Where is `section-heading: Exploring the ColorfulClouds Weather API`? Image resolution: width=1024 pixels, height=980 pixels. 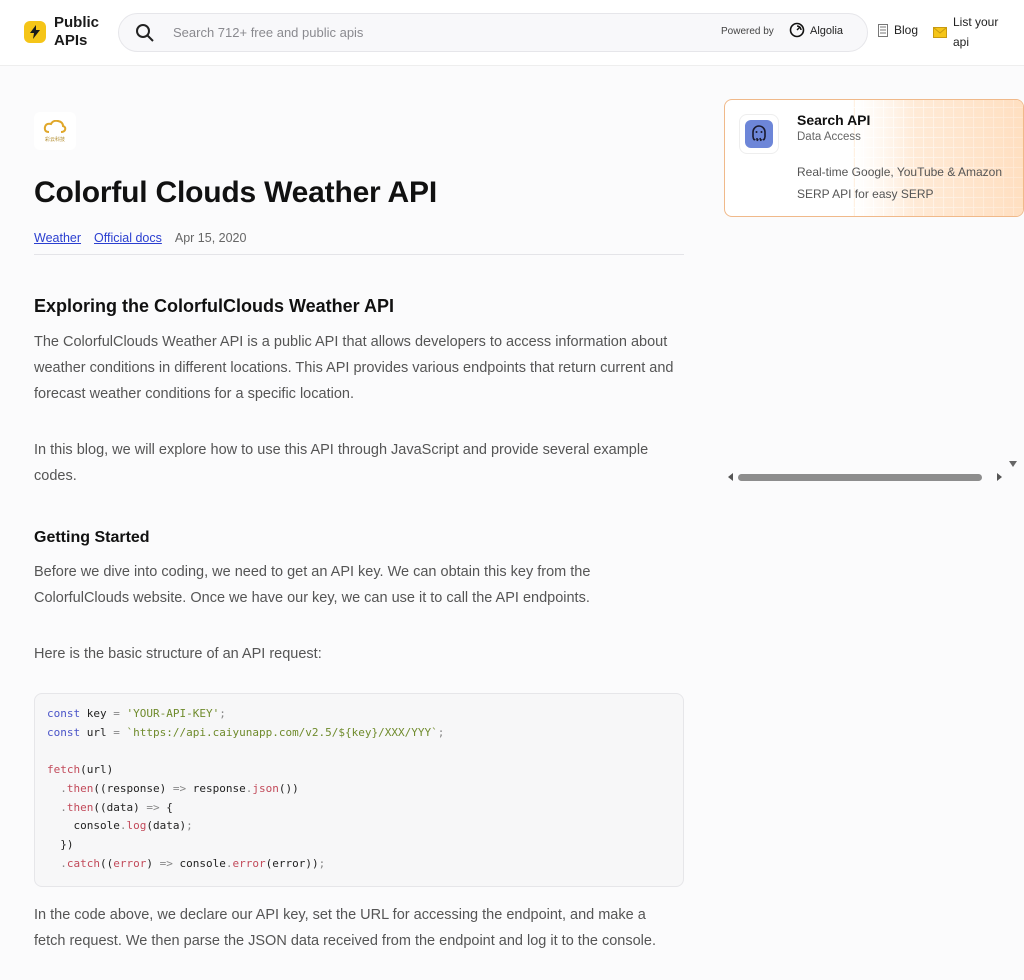 section-heading: Exploring the ColorfulClouds Weather API is located at coordinates (214, 306).